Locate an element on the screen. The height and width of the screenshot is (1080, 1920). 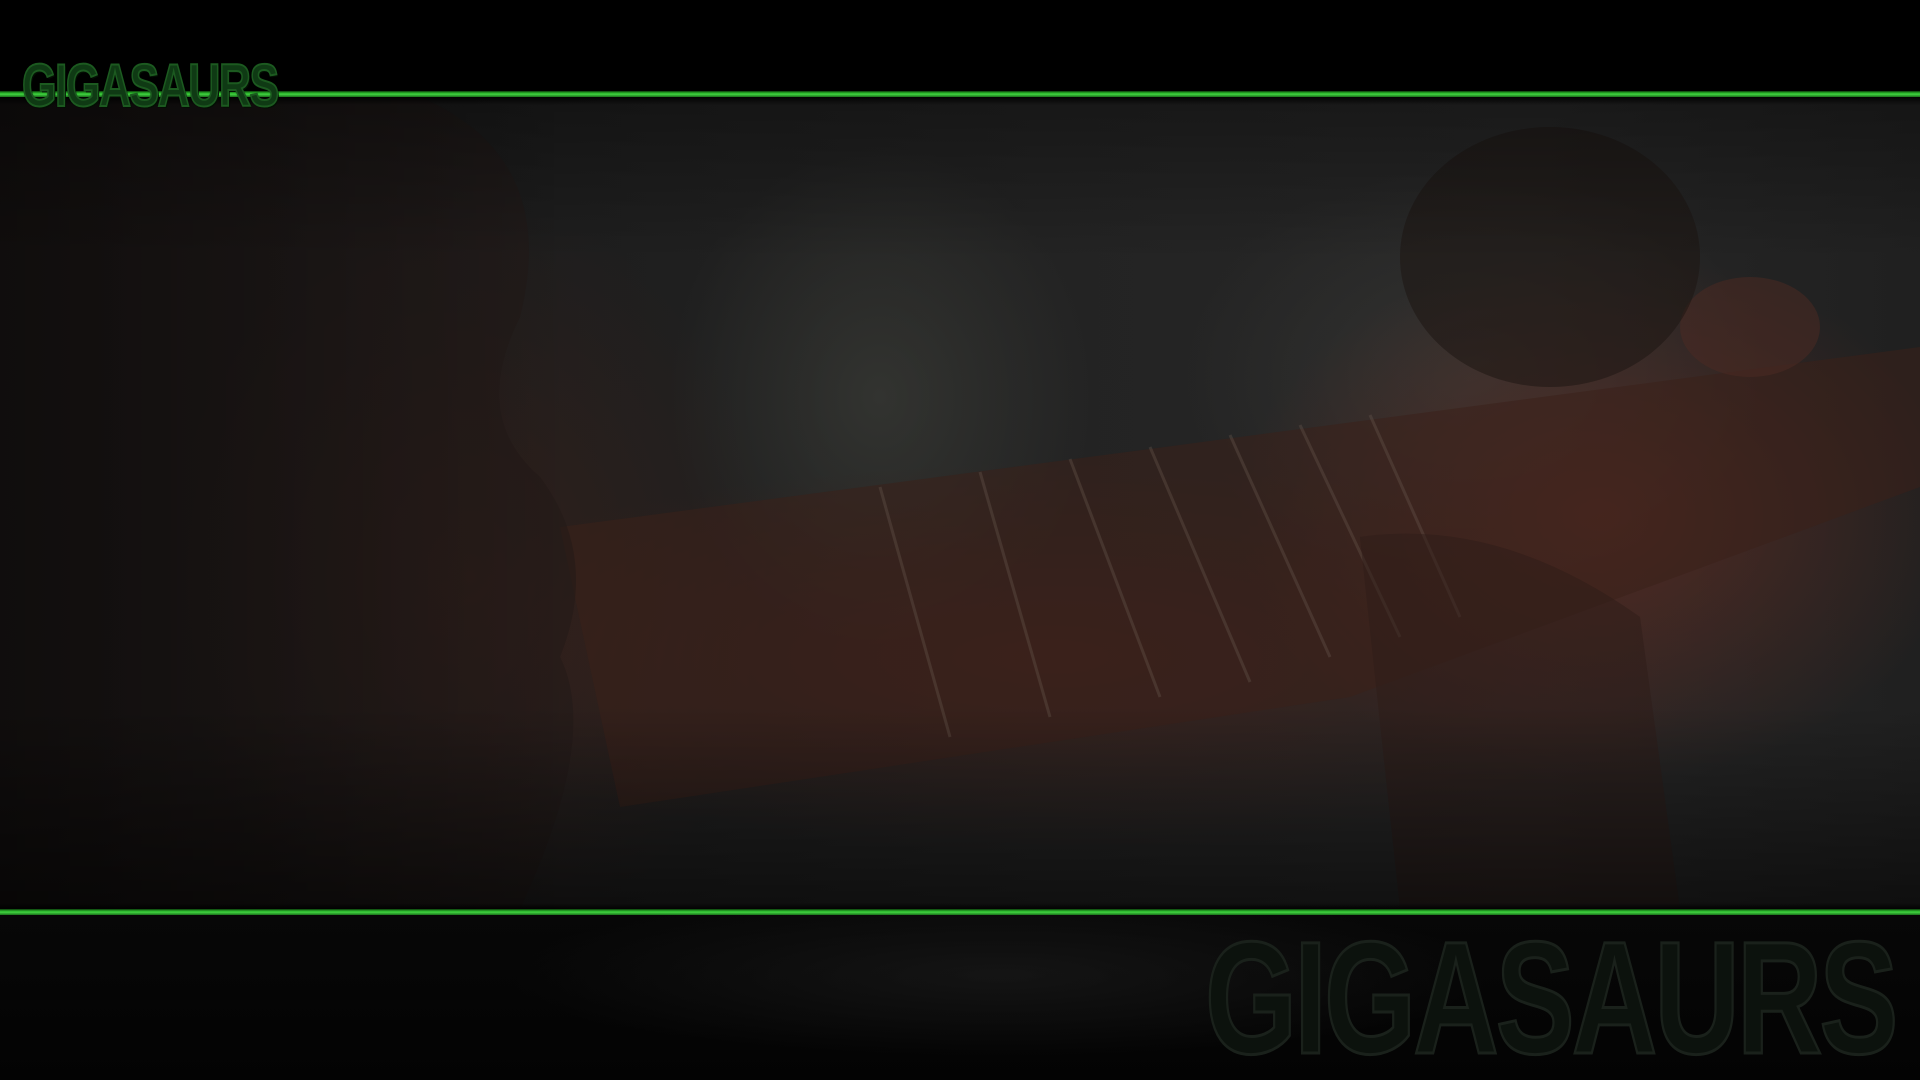
brand-watermark: GIGASAURS is located at coordinates (1552, 994).